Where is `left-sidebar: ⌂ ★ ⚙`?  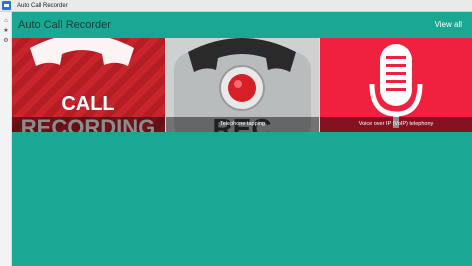 left-sidebar: ⌂ ★ ⚙ is located at coordinates (6, 139).